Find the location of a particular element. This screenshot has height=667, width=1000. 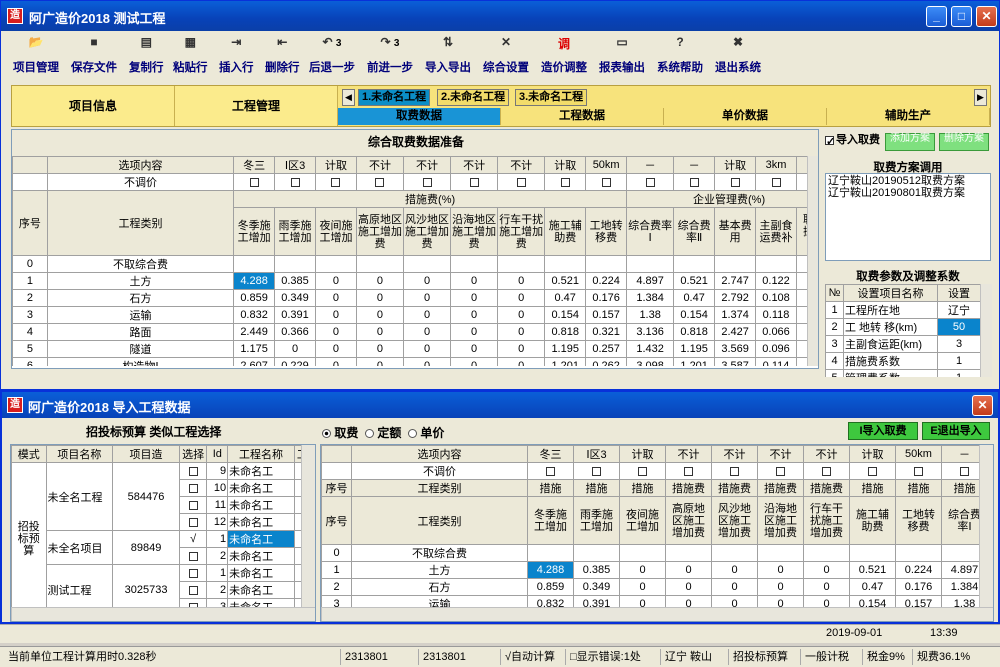

value-cell: 3.569 is located at coordinates (735, 349).